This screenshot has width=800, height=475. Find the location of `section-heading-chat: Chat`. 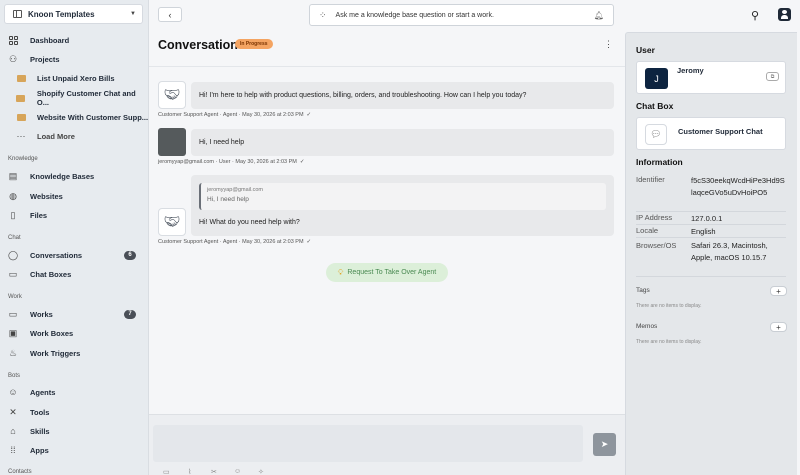

section-heading-chat: Chat is located at coordinates (14, 238).